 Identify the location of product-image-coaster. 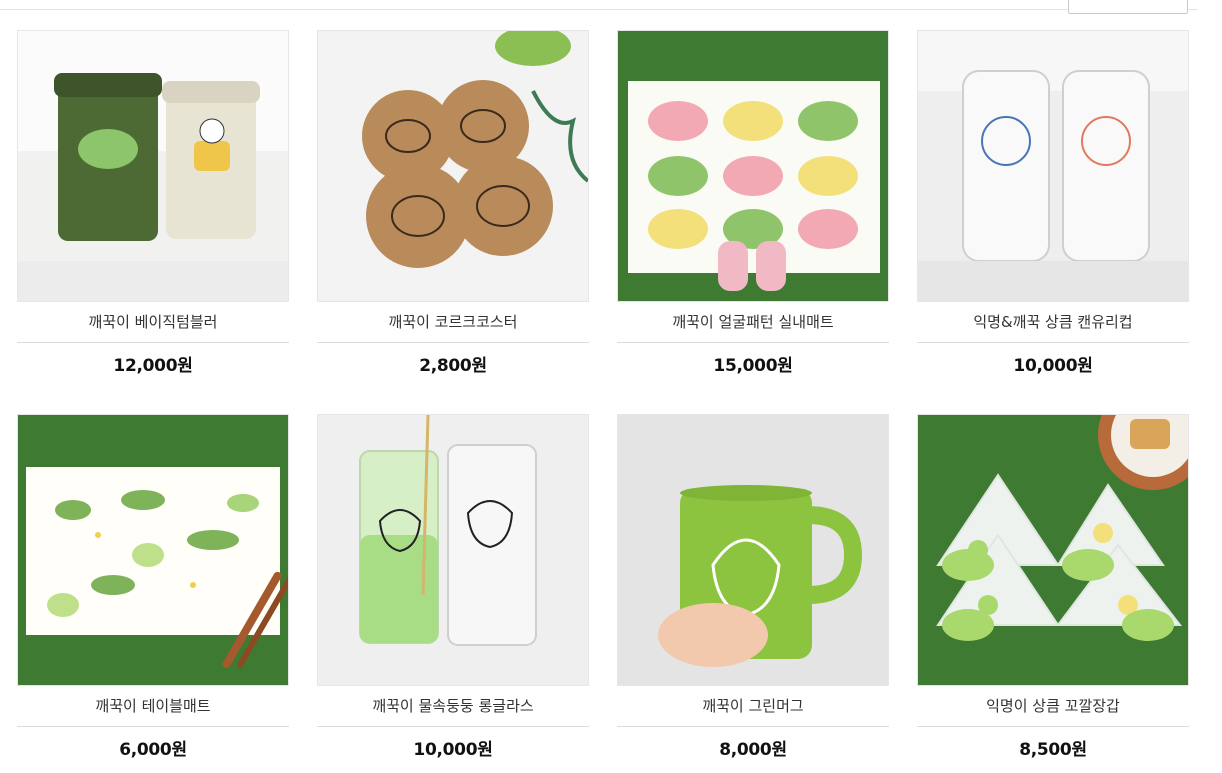
(453, 166).